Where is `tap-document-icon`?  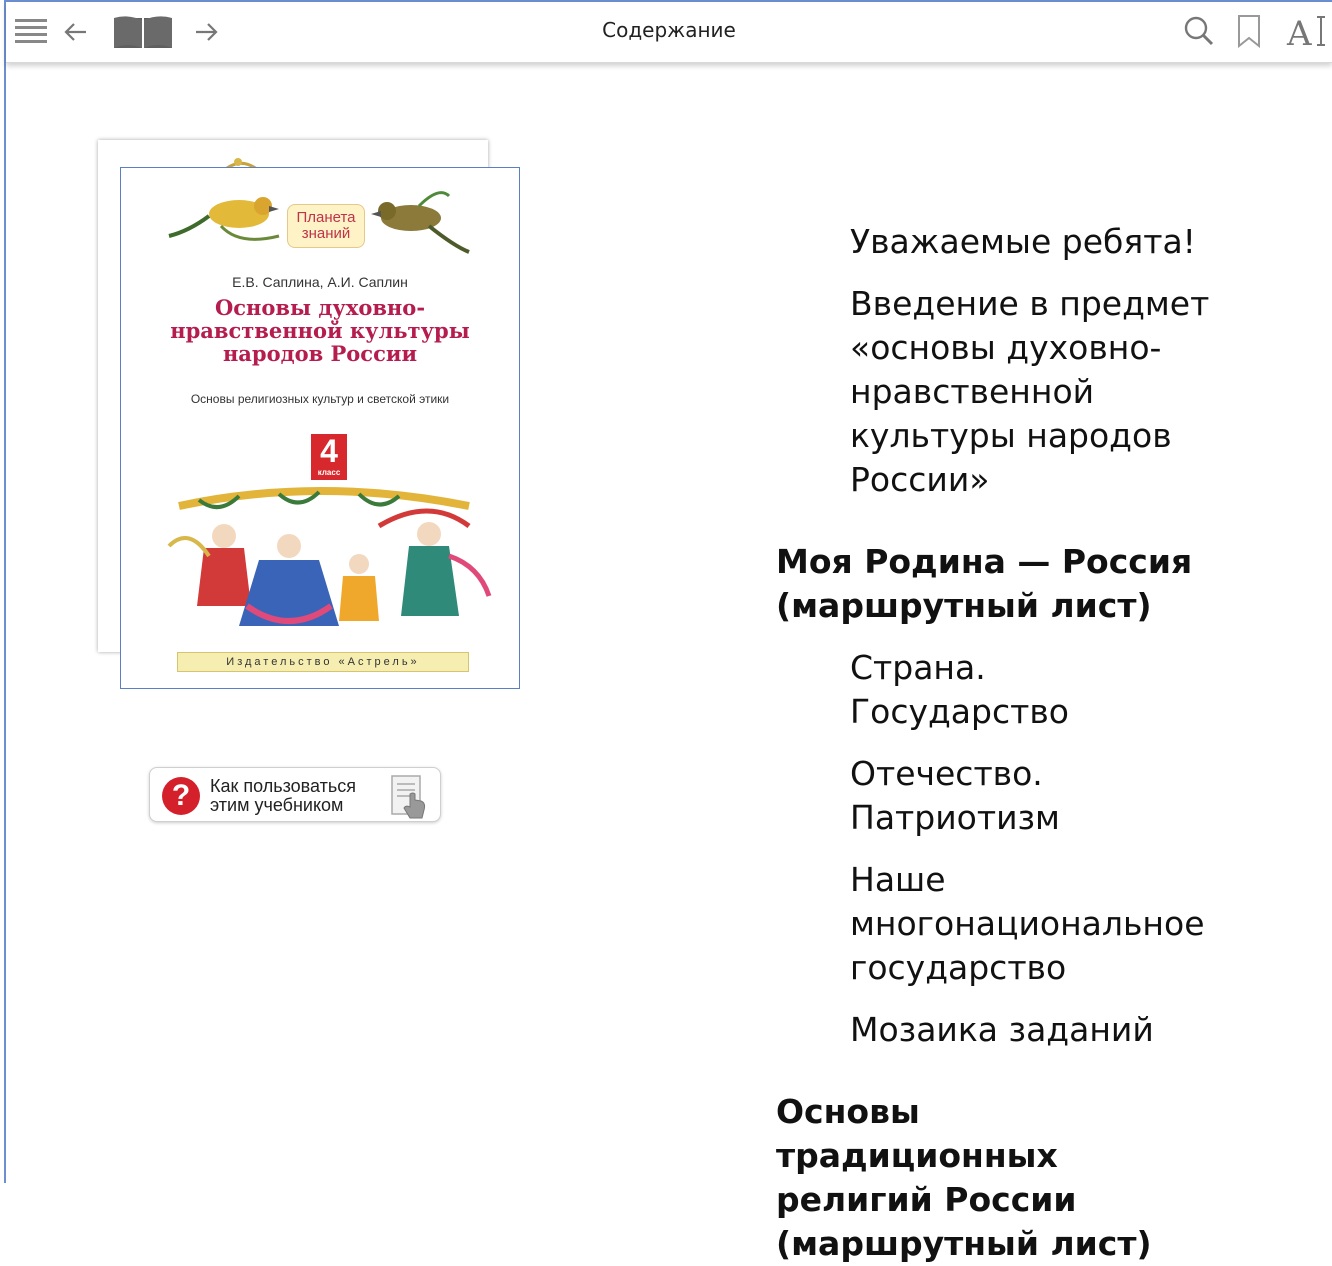
tap-document-icon is located at coordinates (410, 798).